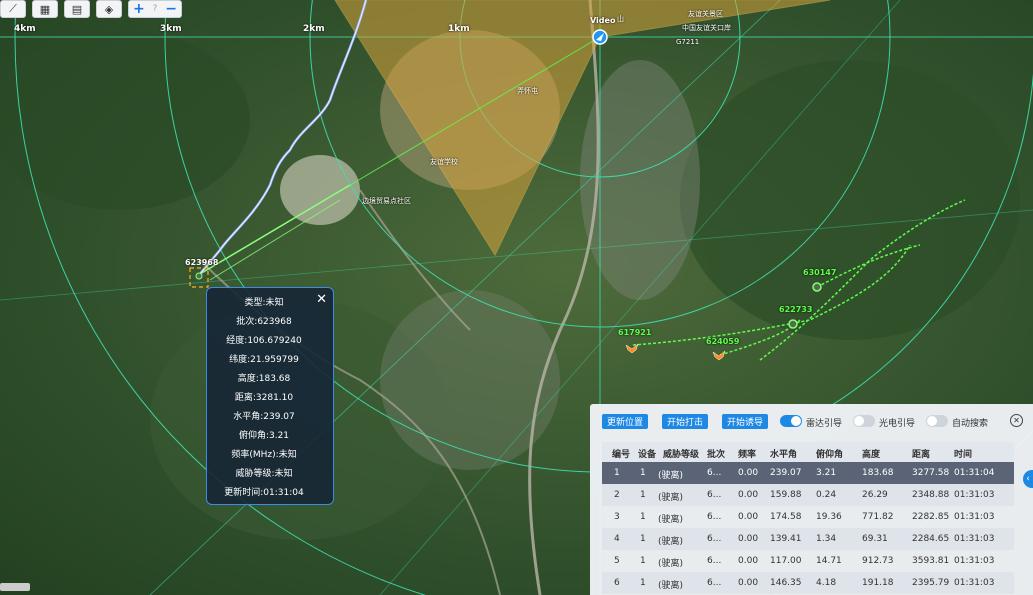  What do you see at coordinates (871, 453) in the screenshot?
I see `col-altitude: 高度` at bounding box center [871, 453].